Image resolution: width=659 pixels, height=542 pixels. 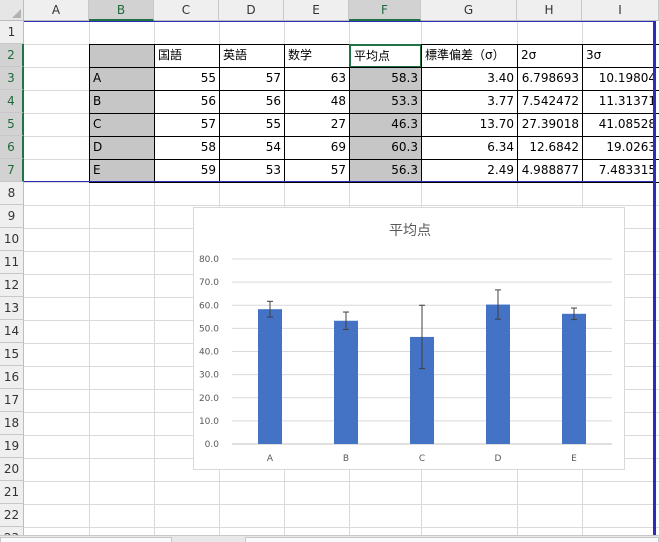 What do you see at coordinates (270, 459) in the screenshot?
I see `x-tick-label: A` at bounding box center [270, 459].